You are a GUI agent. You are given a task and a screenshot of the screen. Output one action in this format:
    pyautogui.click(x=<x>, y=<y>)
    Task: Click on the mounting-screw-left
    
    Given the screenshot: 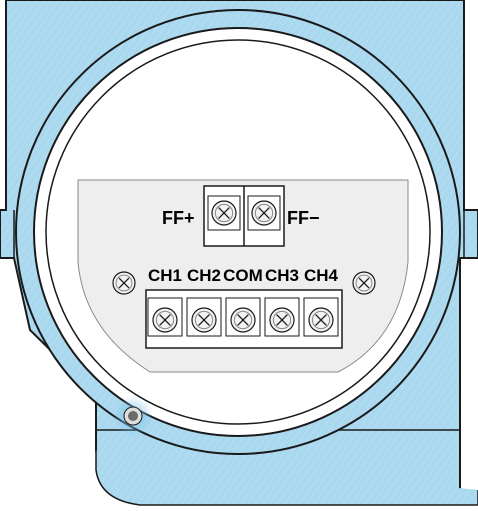 What is the action you would take?
    pyautogui.click(x=124, y=283)
    